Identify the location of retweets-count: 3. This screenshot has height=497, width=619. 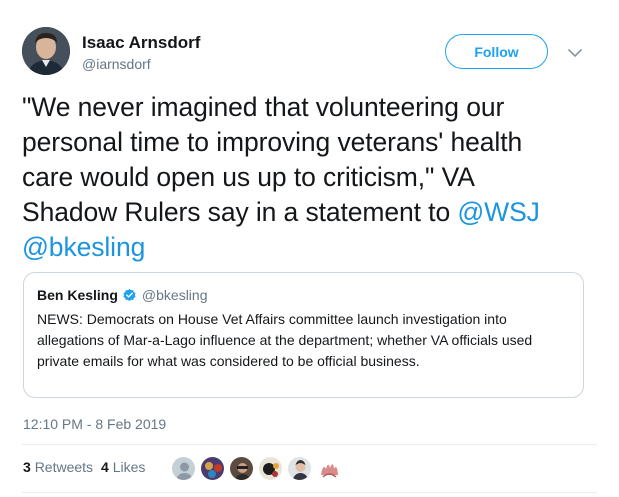
(27, 467).